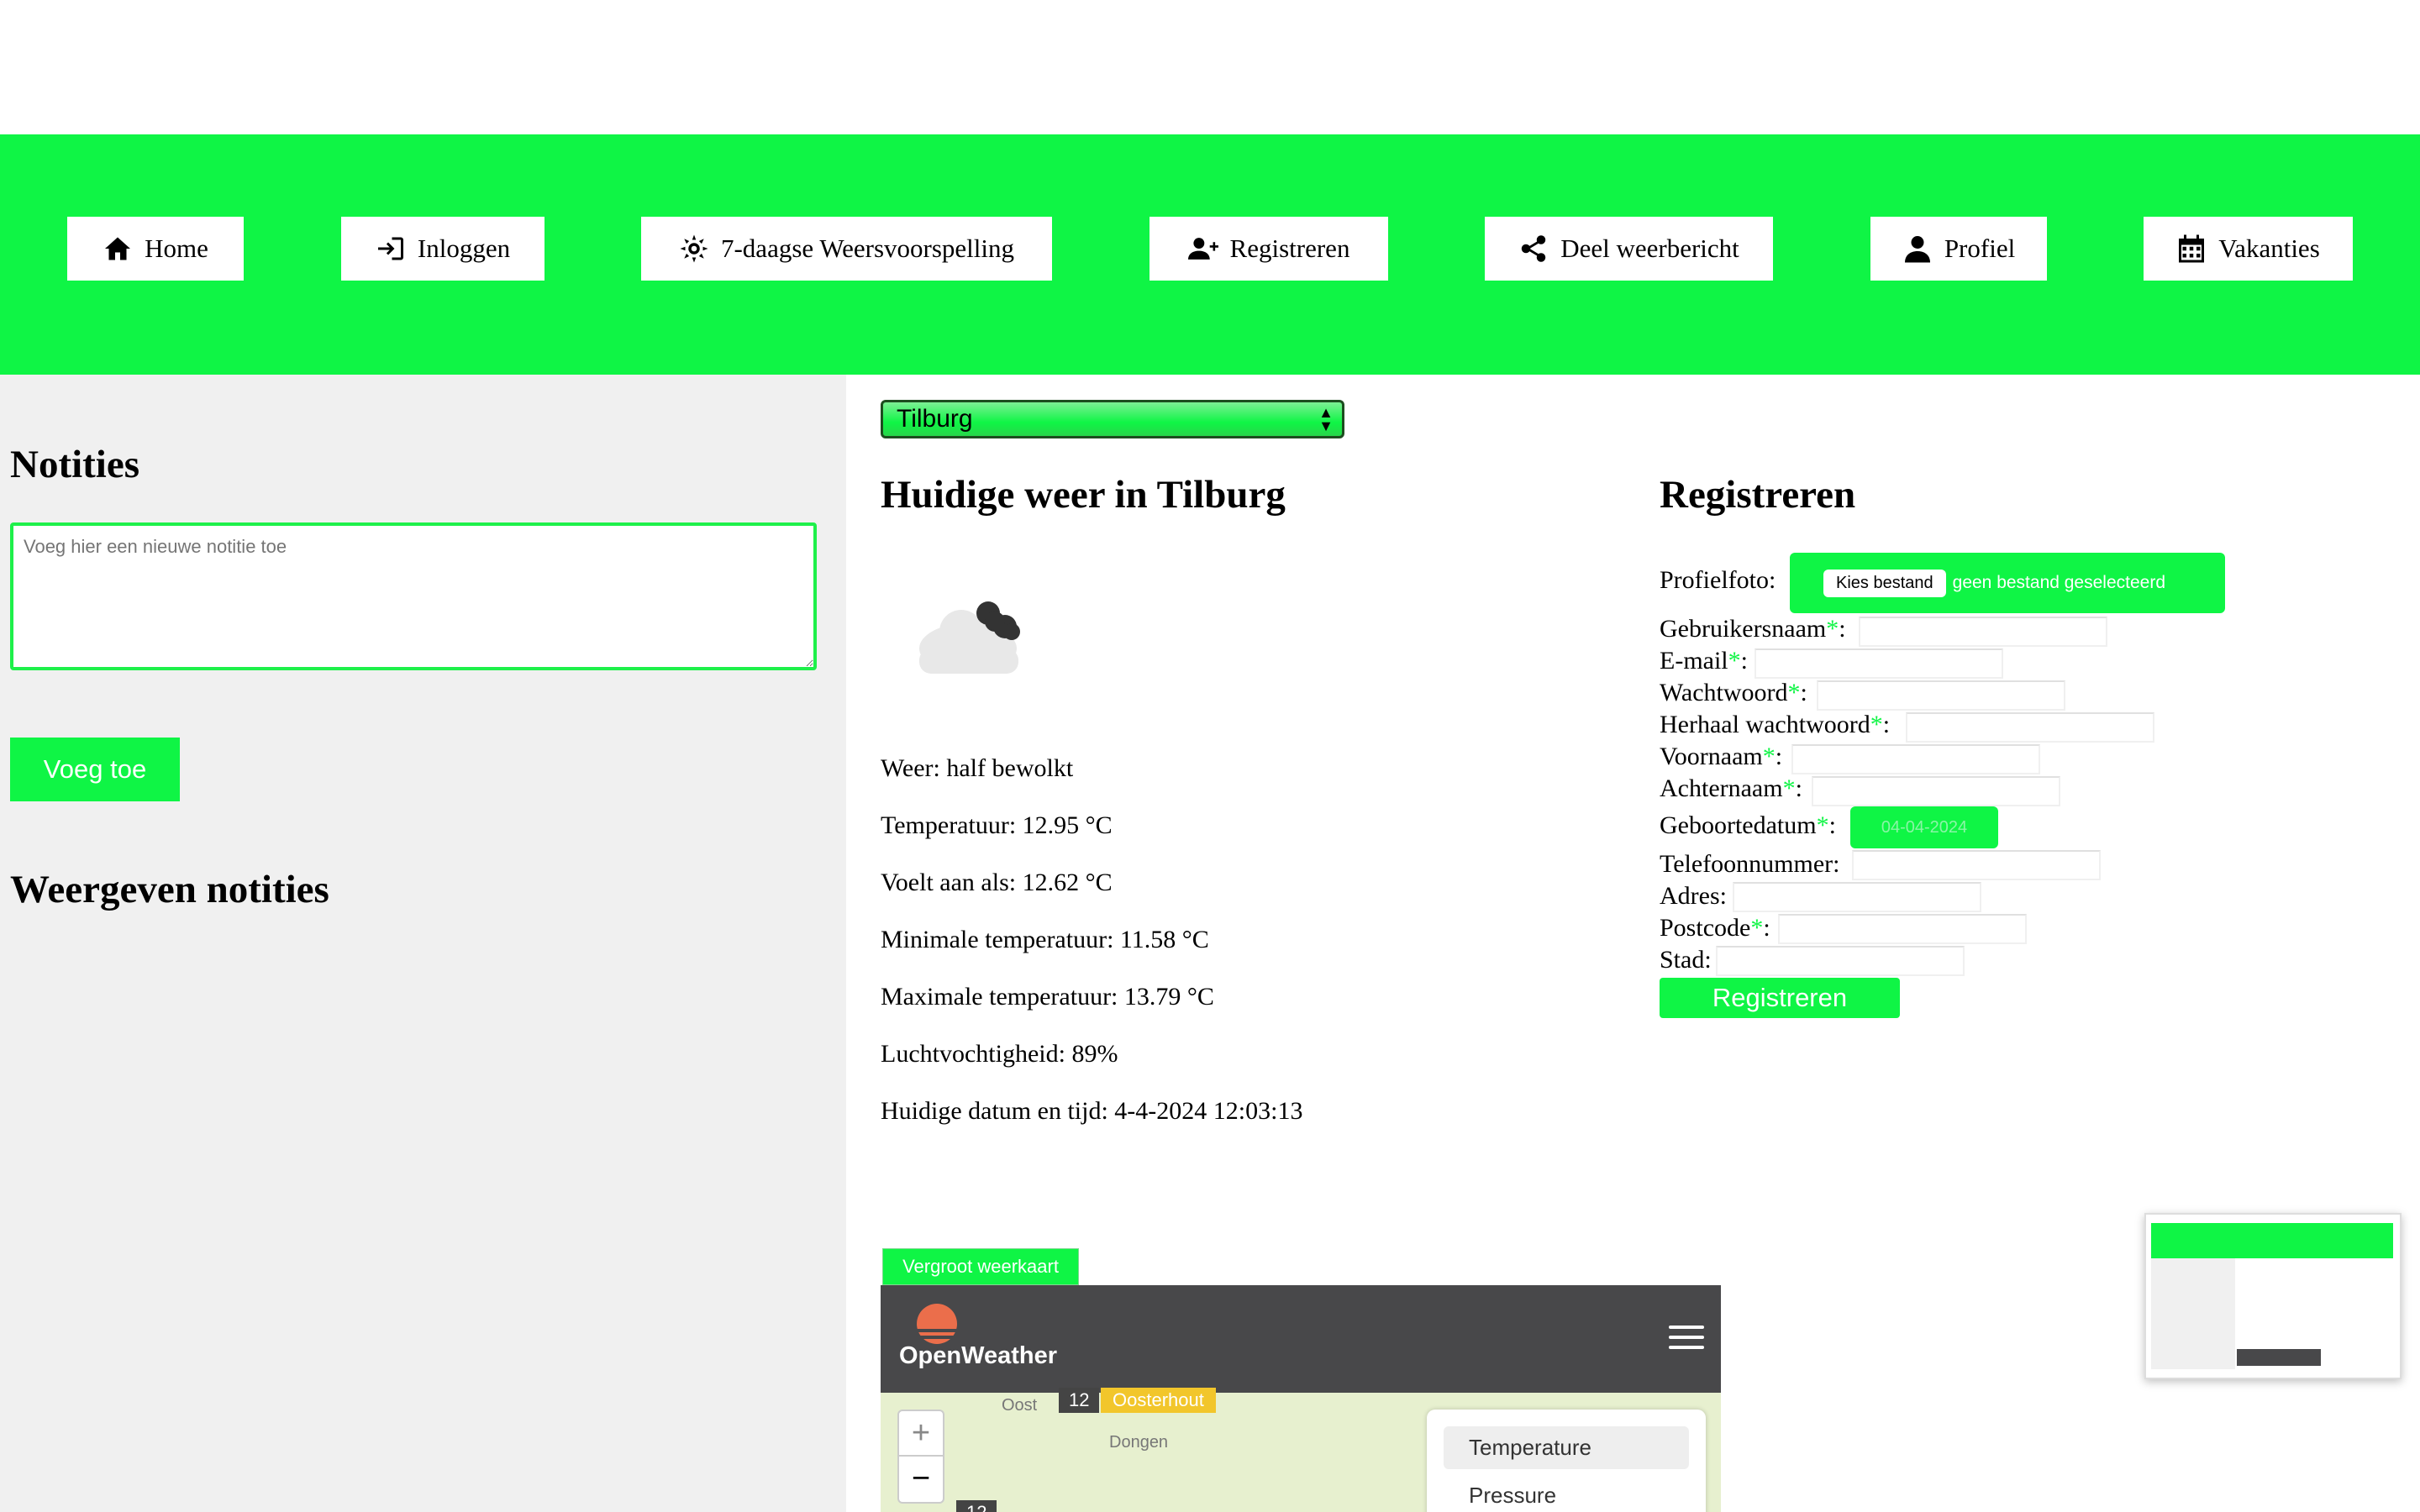  What do you see at coordinates (1980, 248) in the screenshot?
I see `nav-profile-label: Profiel` at bounding box center [1980, 248].